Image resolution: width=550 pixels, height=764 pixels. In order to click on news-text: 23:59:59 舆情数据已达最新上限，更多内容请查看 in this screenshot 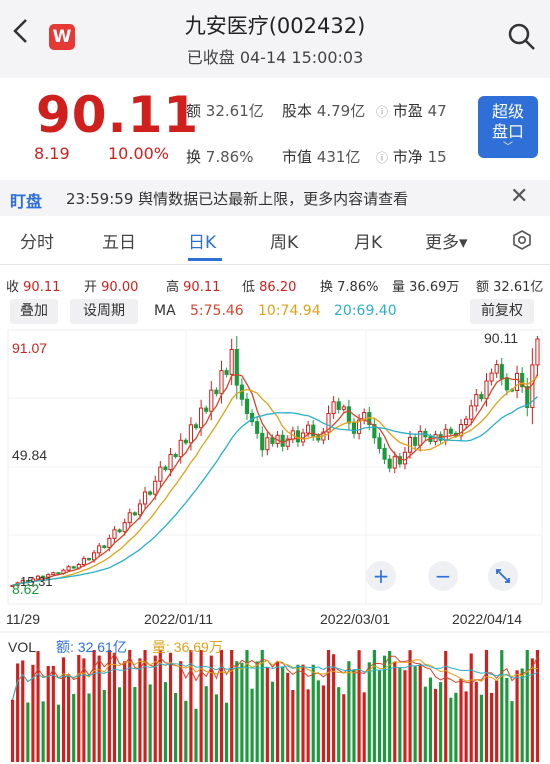, I will do `click(276, 198)`.